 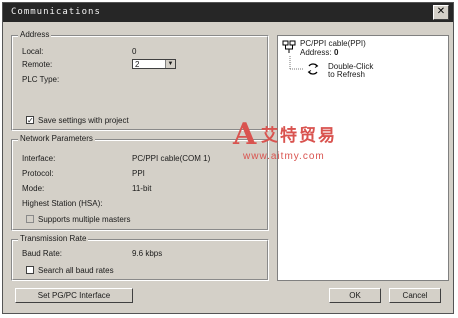 I want to click on address-group-title: Address, so click(x=35, y=34).